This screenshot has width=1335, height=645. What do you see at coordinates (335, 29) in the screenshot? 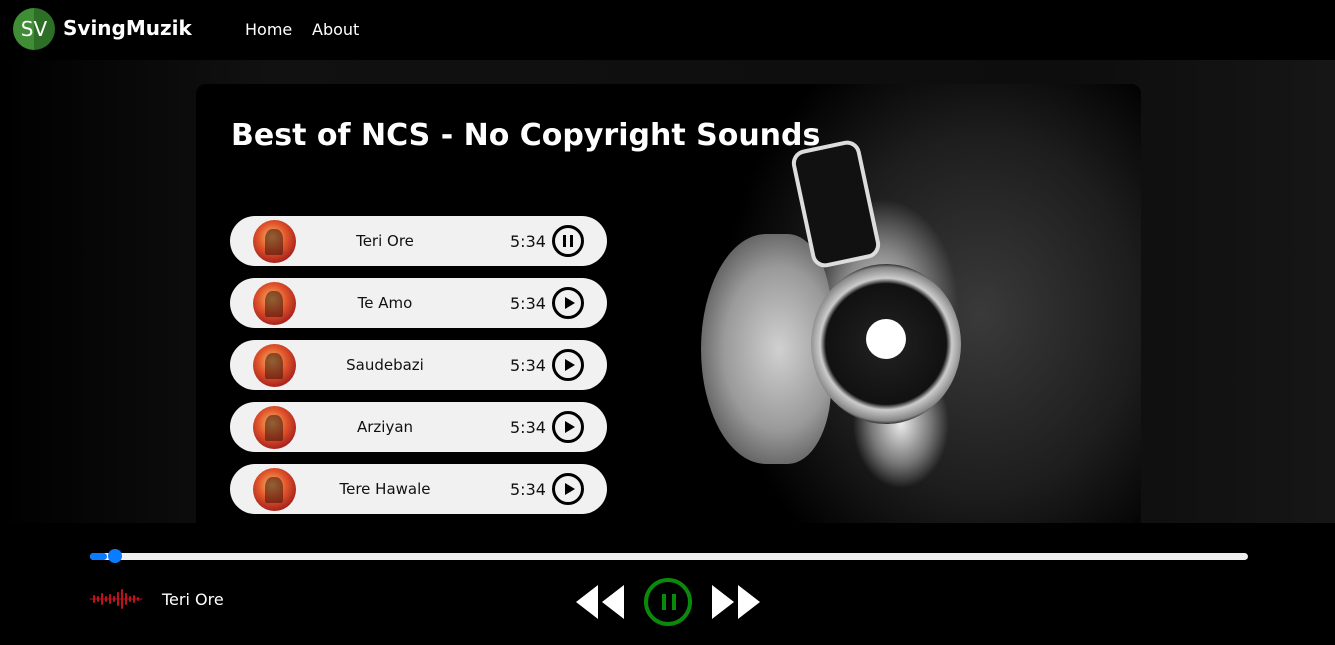
I see `nav-link-about: About` at bounding box center [335, 29].